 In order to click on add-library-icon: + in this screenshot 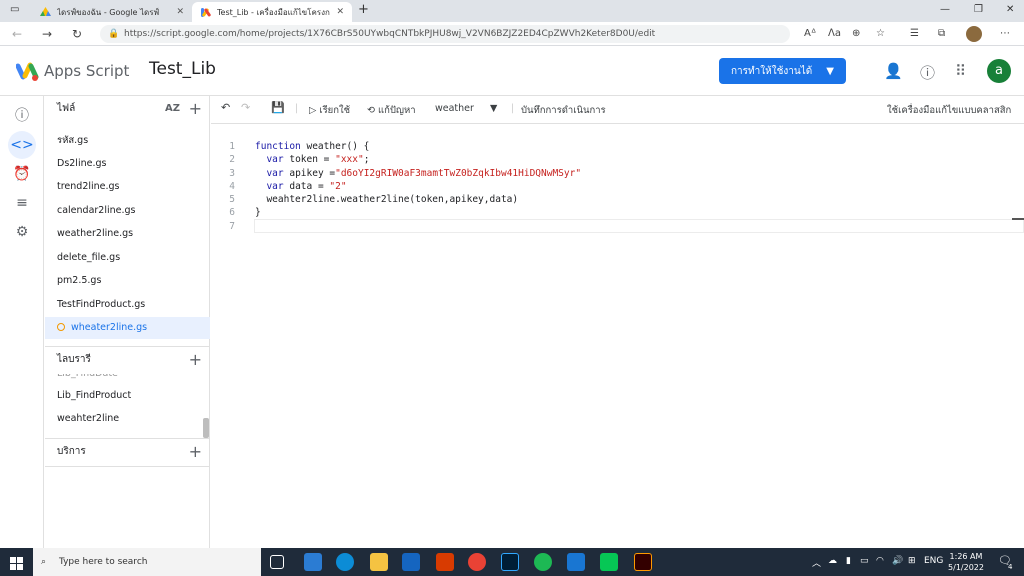, I will do `click(195, 360)`.